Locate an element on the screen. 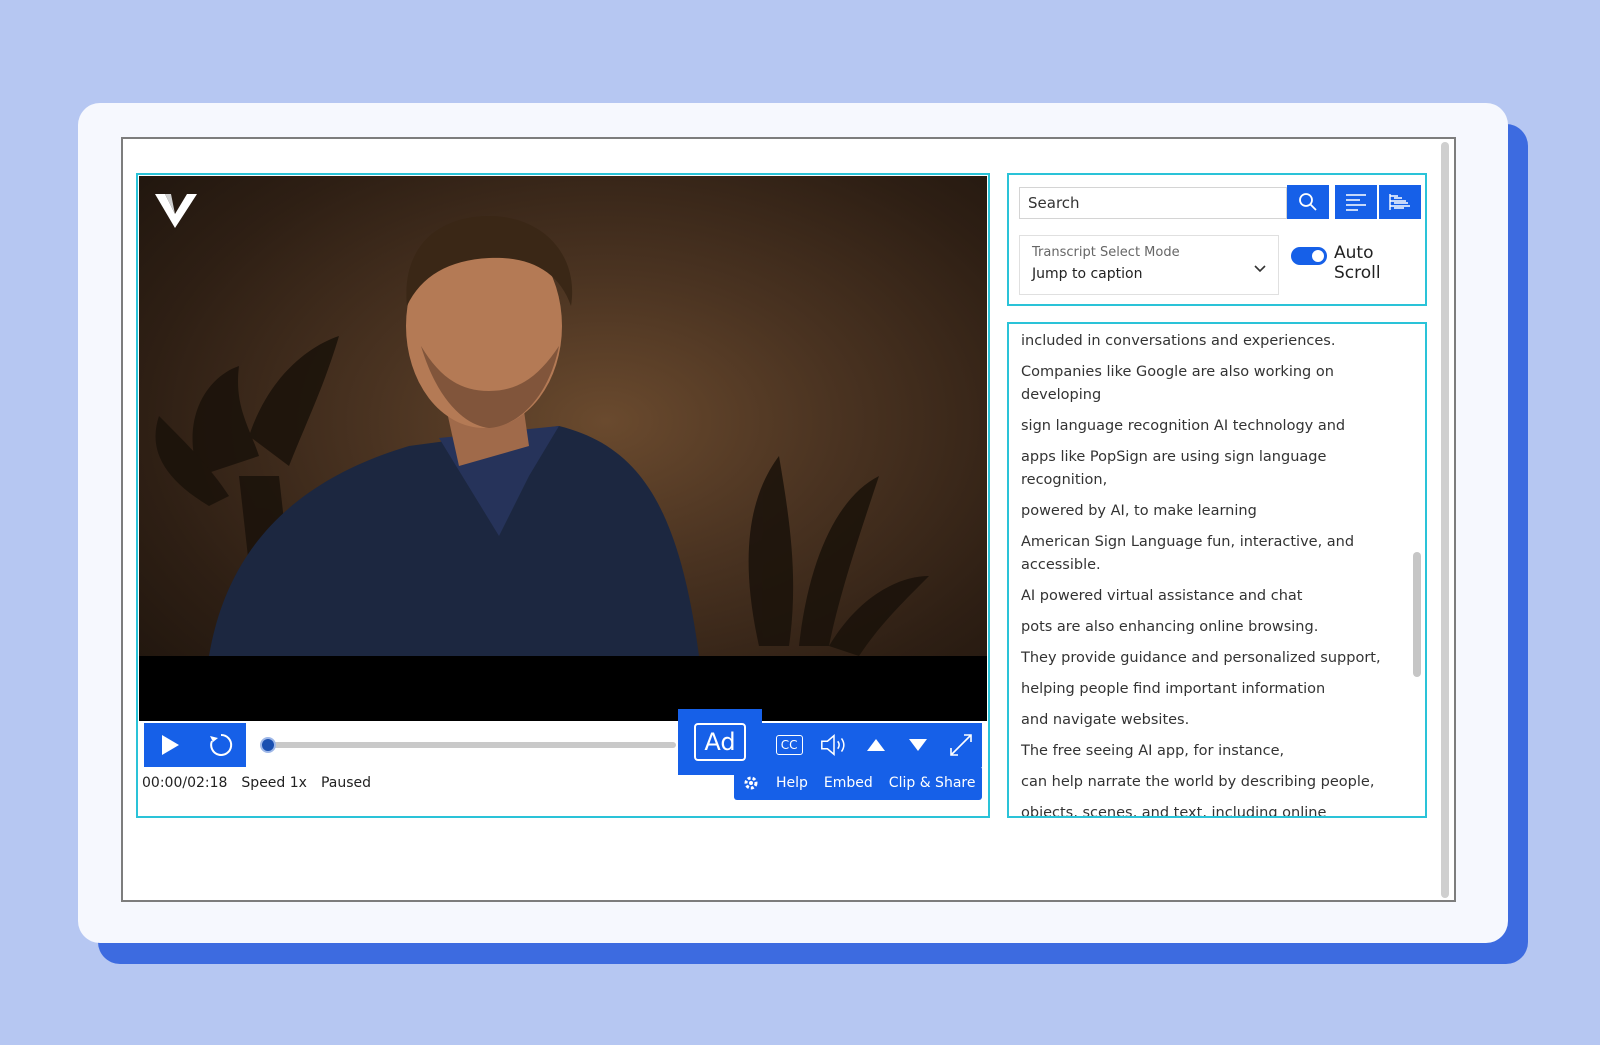 The height and width of the screenshot is (1045, 1600). search-input is located at coordinates (1153, 203).